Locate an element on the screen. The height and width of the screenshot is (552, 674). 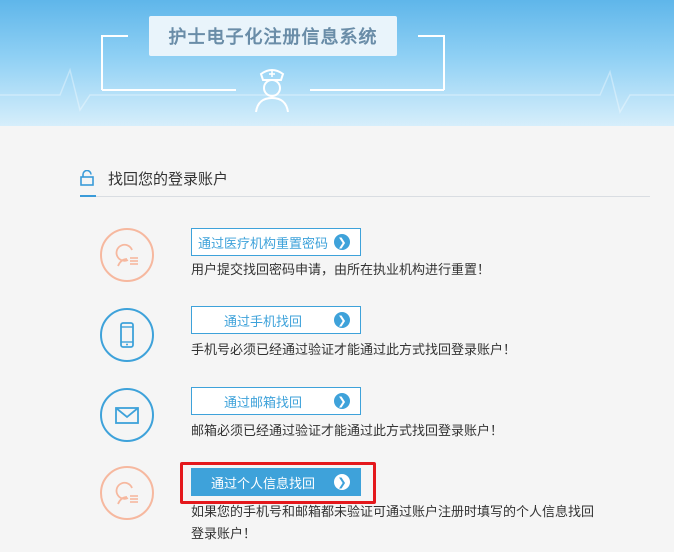
nurse-icon is located at coordinates (272, 91).